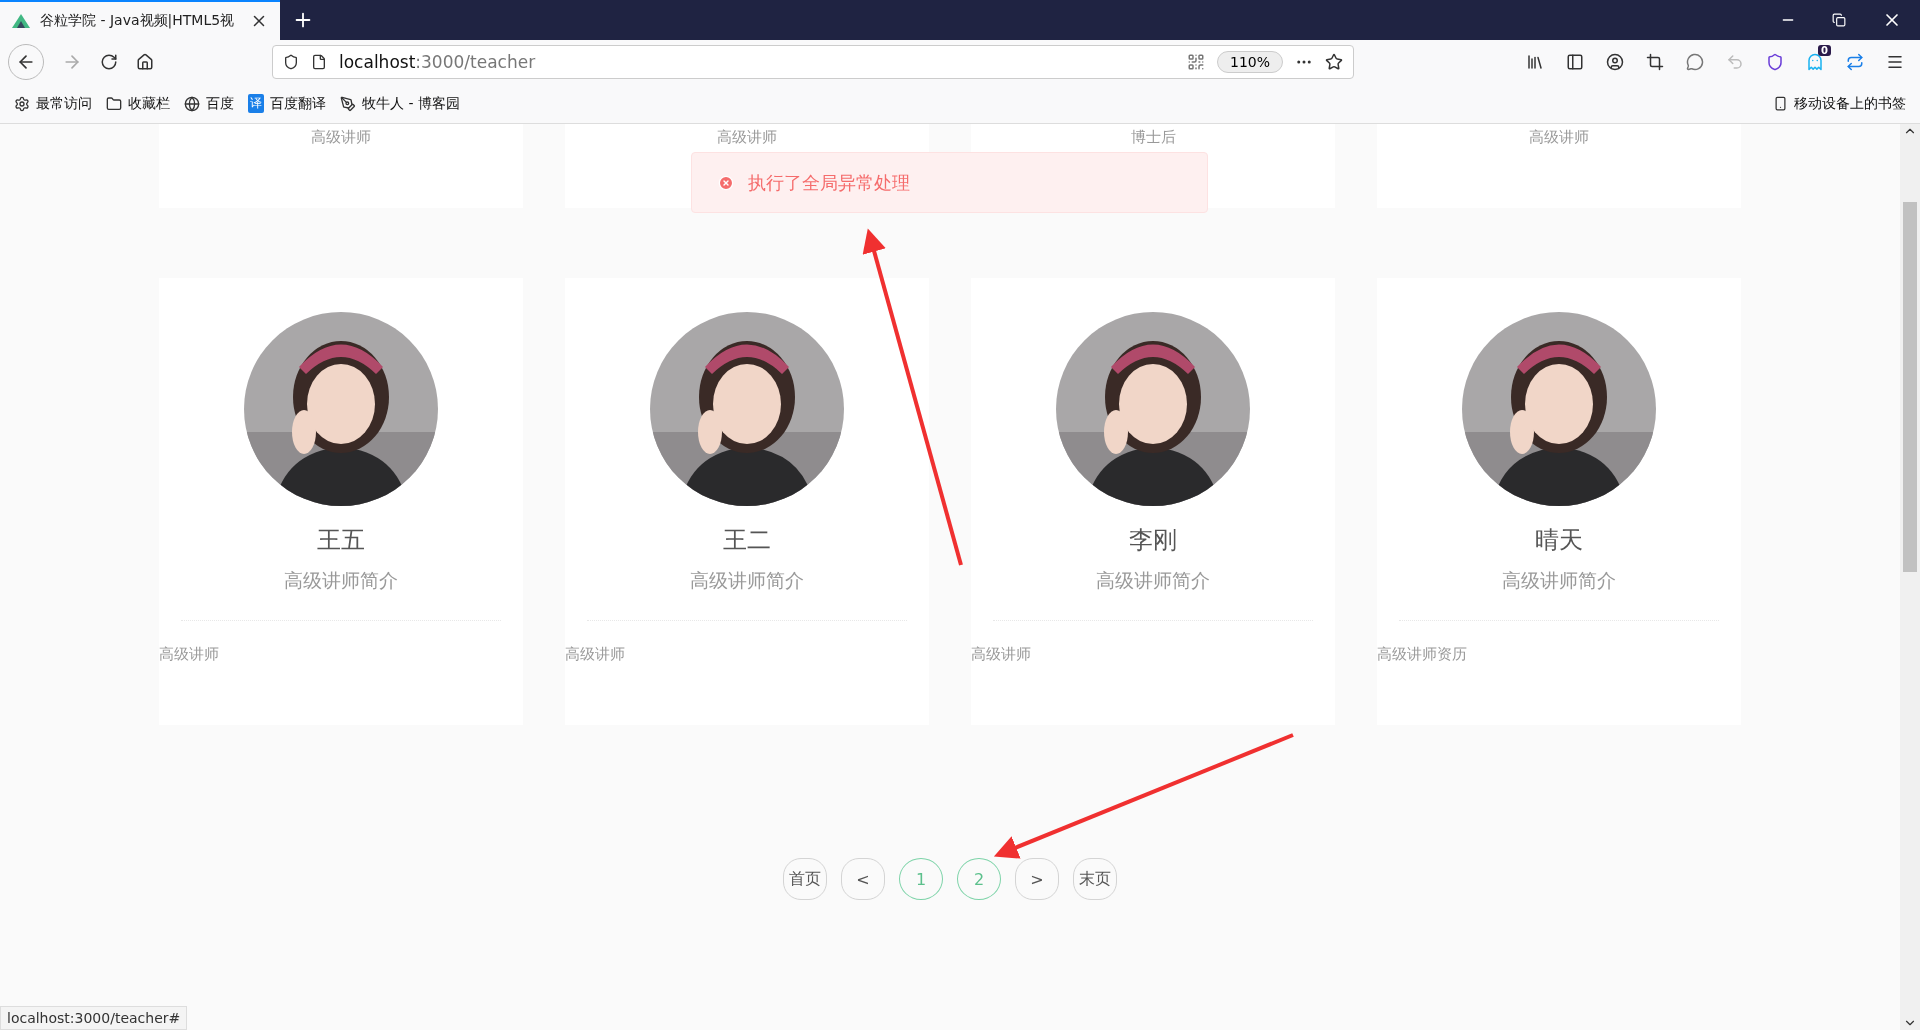 Image resolution: width=1920 pixels, height=1030 pixels. I want to click on bookmark-label: 百度, so click(220, 103).